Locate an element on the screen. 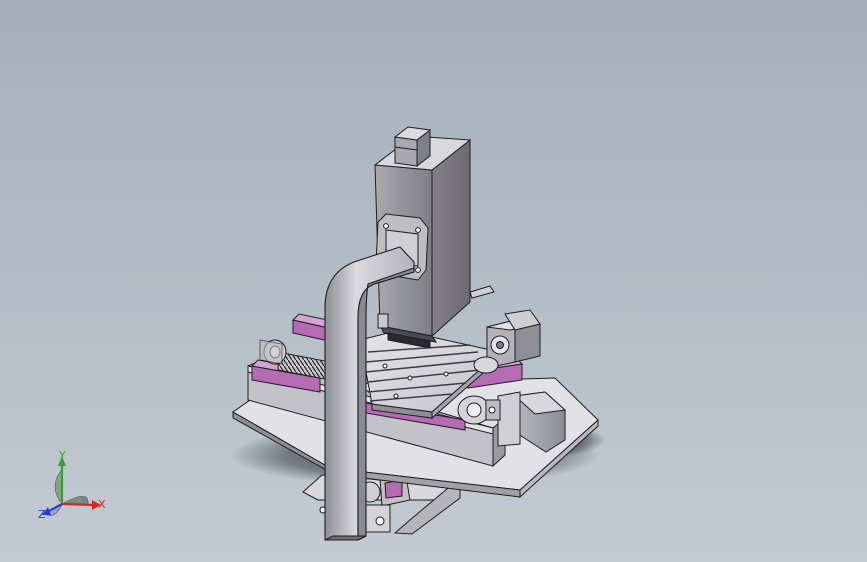 The height and width of the screenshot is (562, 867). z-axis-motor is located at coordinates (412, 147).